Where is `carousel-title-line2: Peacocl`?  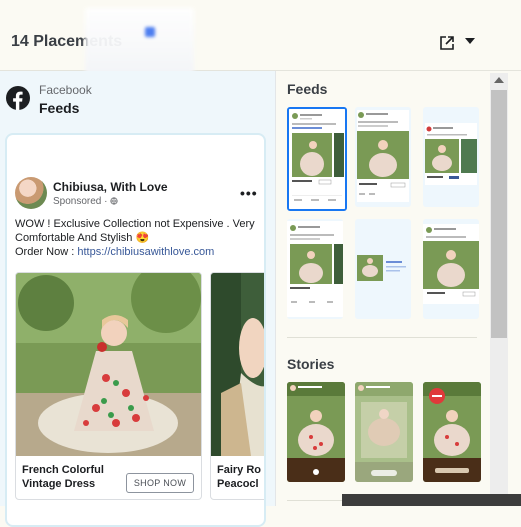 carousel-title-line2: Peacocl is located at coordinates (238, 484).